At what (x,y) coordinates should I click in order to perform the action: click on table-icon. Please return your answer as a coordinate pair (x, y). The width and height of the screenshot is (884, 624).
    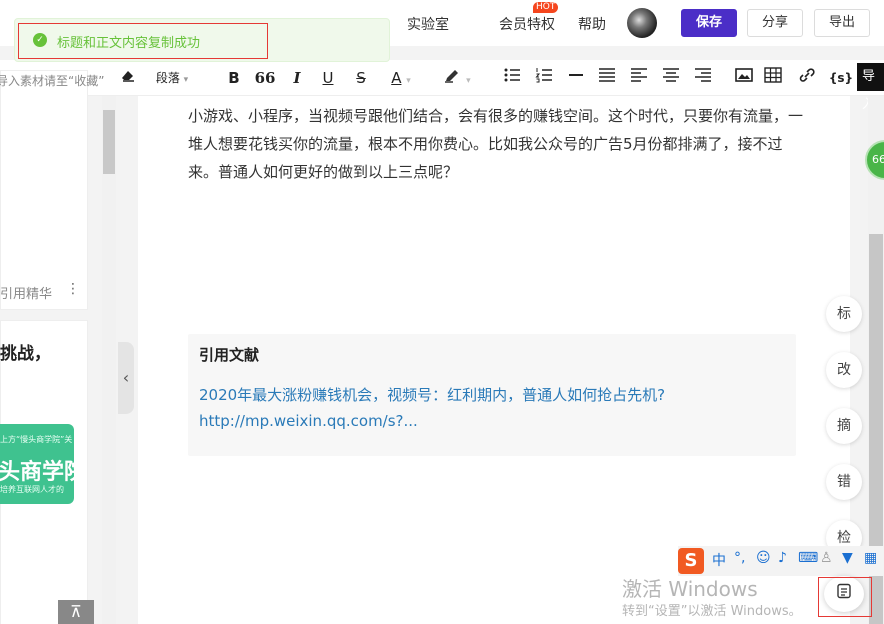
    Looking at the image, I should click on (773, 78).